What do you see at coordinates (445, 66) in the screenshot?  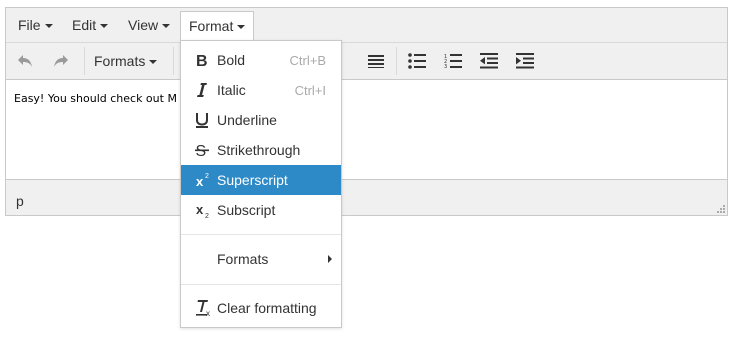 I see `svg-text: 3` at bounding box center [445, 66].